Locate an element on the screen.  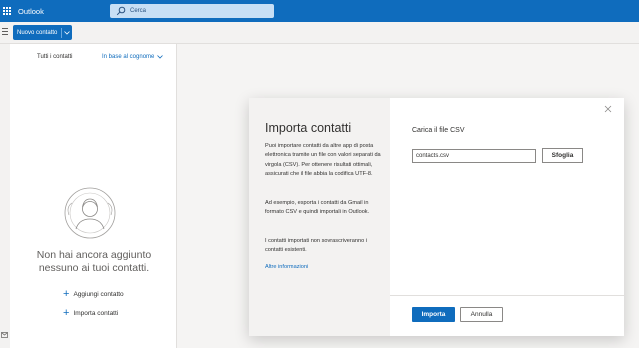
import-button: Importa is located at coordinates (433, 314).